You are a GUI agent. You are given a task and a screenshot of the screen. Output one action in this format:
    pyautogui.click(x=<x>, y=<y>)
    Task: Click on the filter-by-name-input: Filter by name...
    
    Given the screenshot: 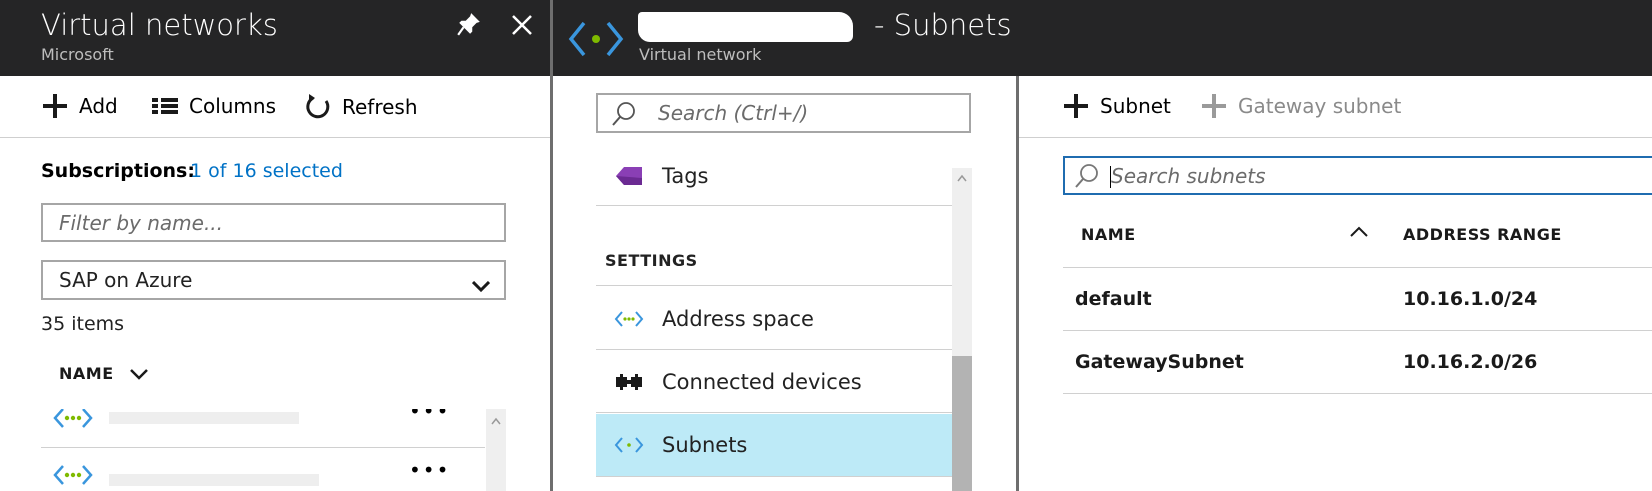 What is the action you would take?
    pyautogui.click(x=273, y=222)
    